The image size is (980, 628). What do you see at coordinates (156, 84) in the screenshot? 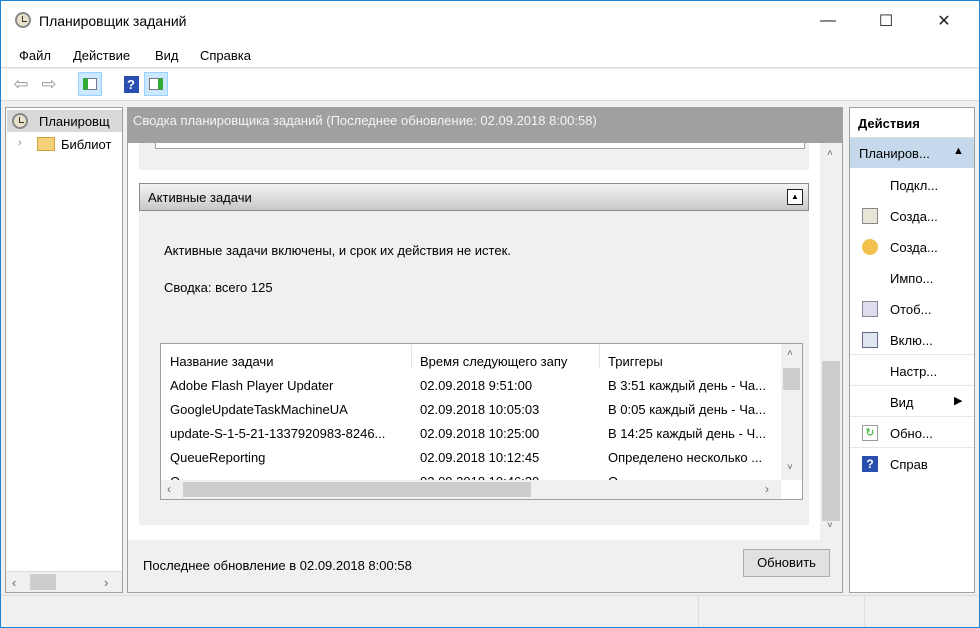
I see `show-actions-icon` at bounding box center [156, 84].